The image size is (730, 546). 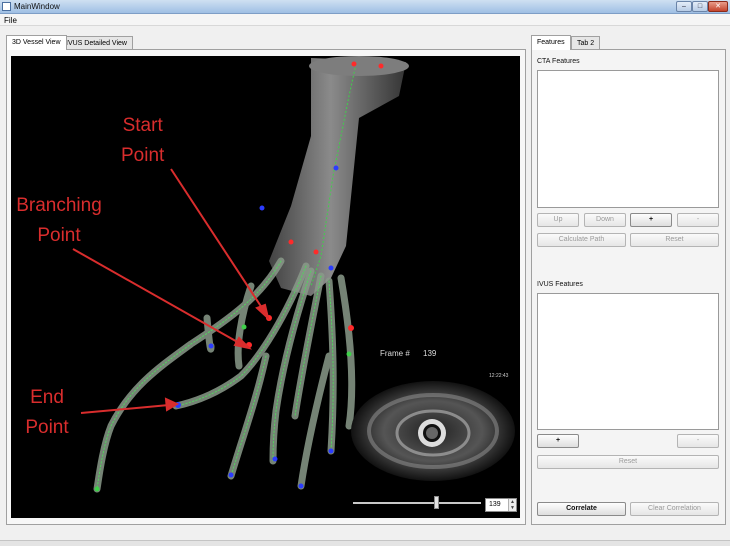 What do you see at coordinates (698, 441) in the screenshot?
I see `ivus-remove-button: -` at bounding box center [698, 441].